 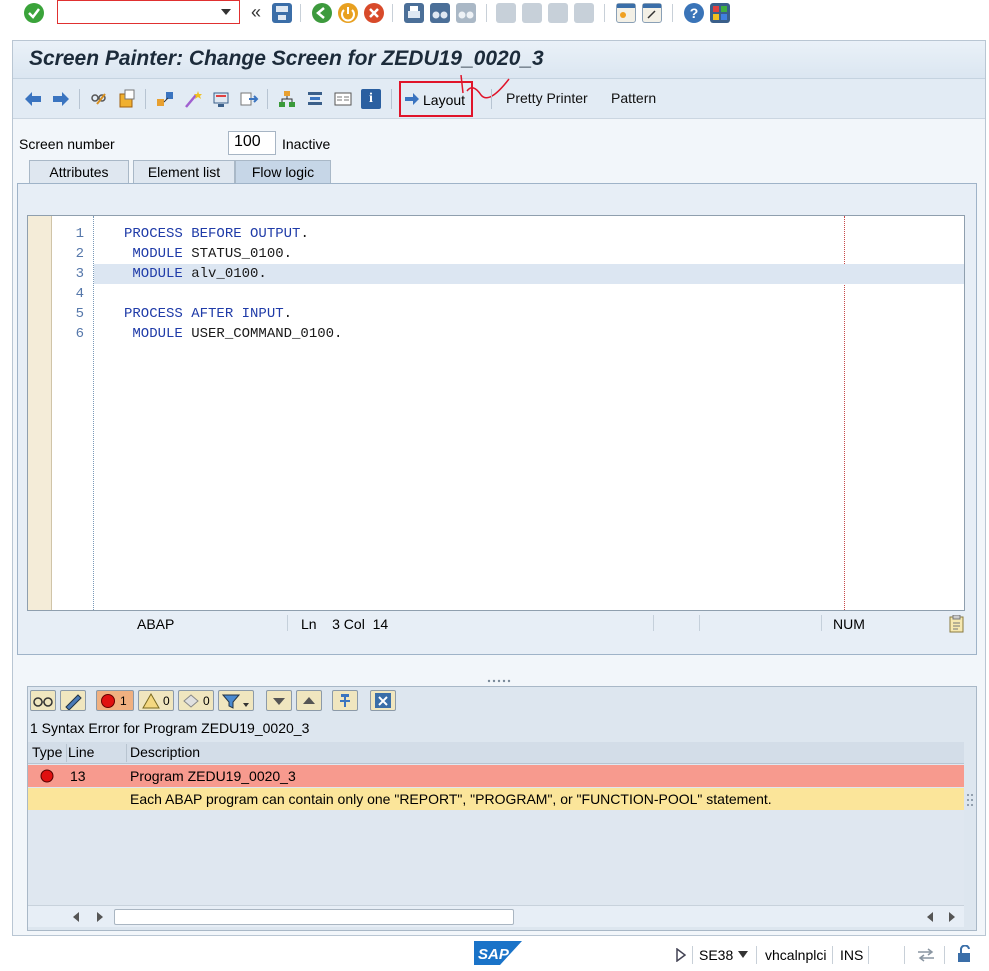 I want to click on code-keyword: PROCESS AFTER INPUT, so click(x=204, y=314).